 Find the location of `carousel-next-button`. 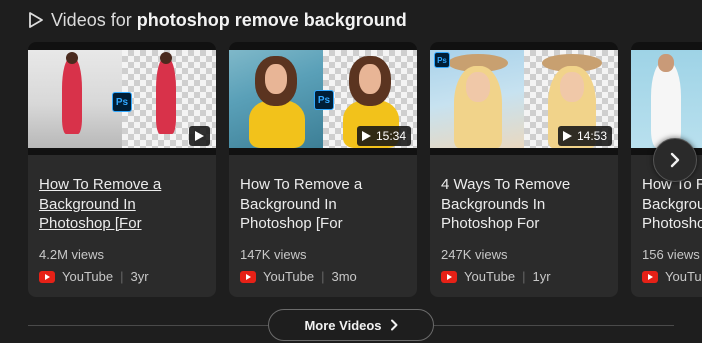

carousel-next-button is located at coordinates (675, 160).